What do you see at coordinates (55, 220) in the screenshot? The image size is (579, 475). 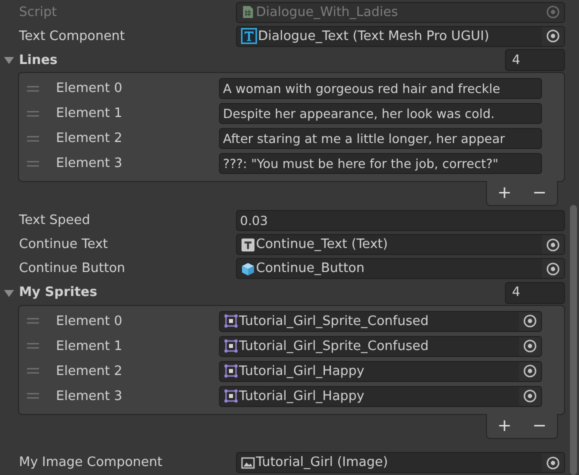 I see `field-label: Text Speed` at bounding box center [55, 220].